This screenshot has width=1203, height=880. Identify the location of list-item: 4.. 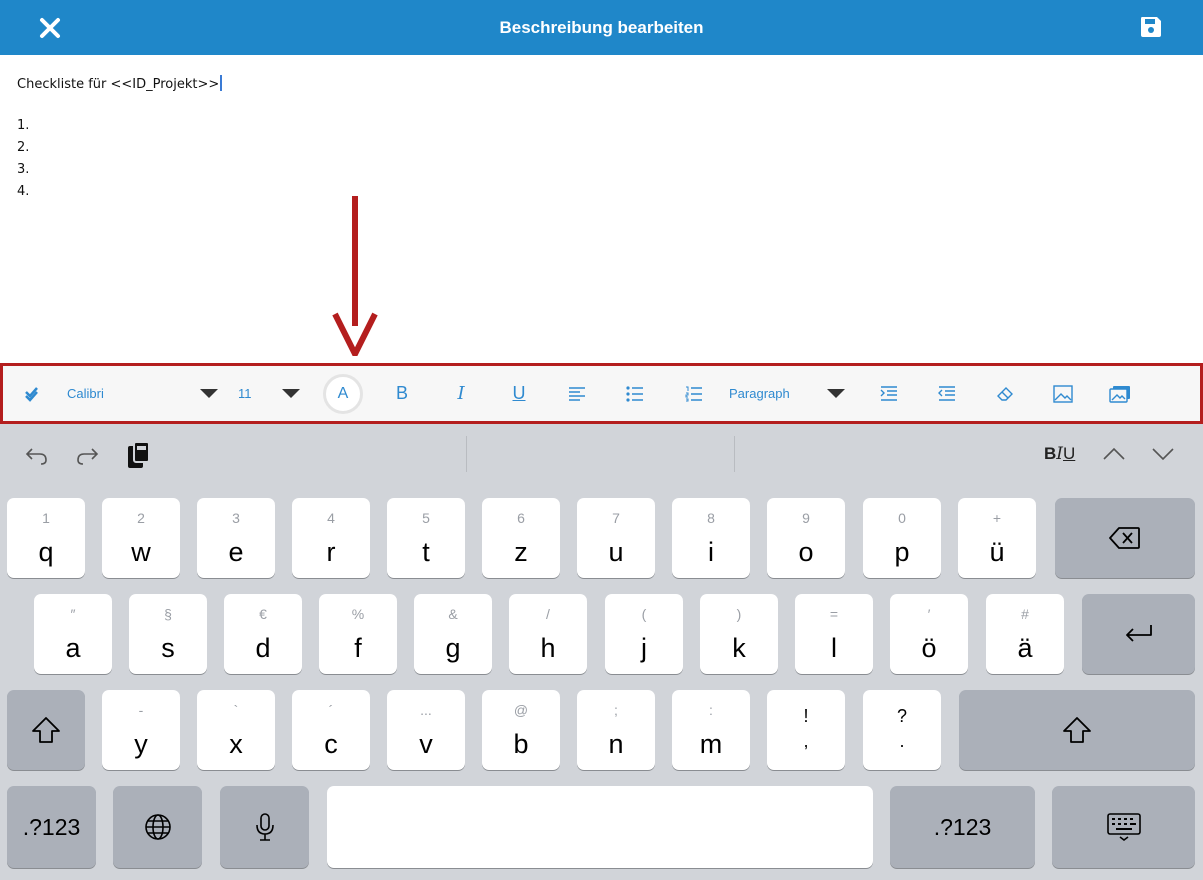
(23, 191).